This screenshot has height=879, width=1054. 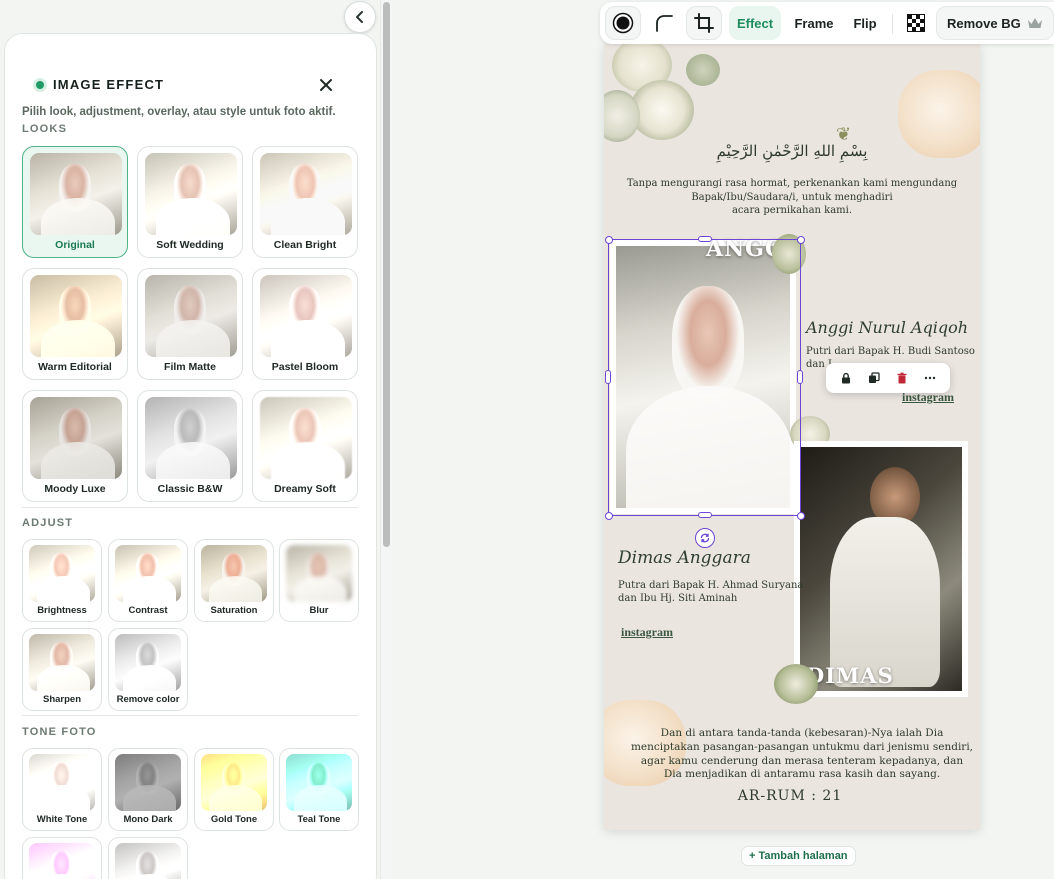 I want to click on resize-handle-right, so click(x=800, y=377).